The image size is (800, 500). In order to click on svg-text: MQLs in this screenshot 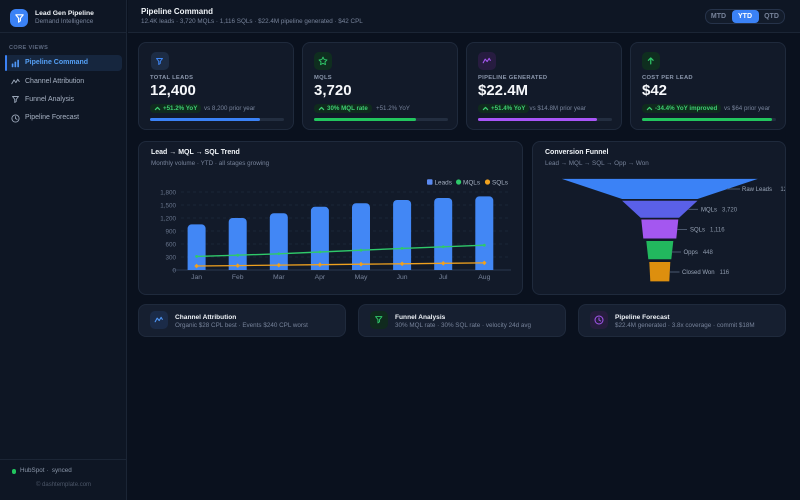, I will do `click(471, 182)`.